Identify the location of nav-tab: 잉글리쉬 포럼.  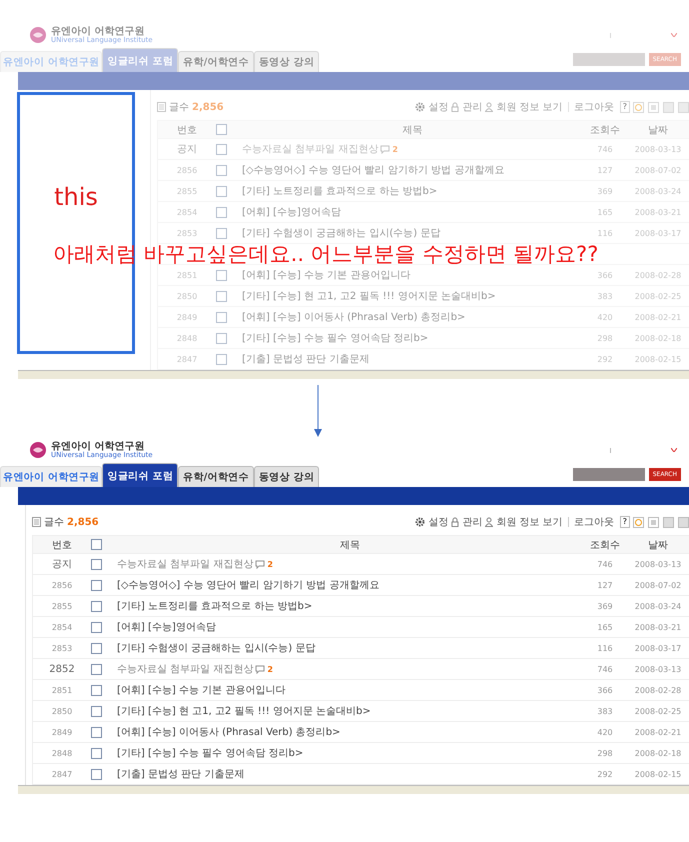
(140, 475).